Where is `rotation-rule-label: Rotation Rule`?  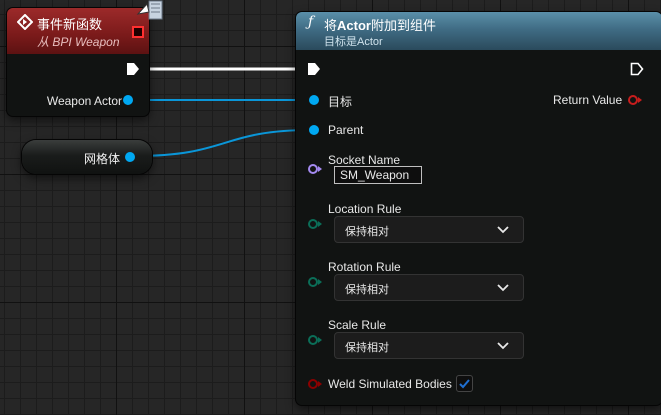
rotation-rule-label: Rotation Rule is located at coordinates (364, 267).